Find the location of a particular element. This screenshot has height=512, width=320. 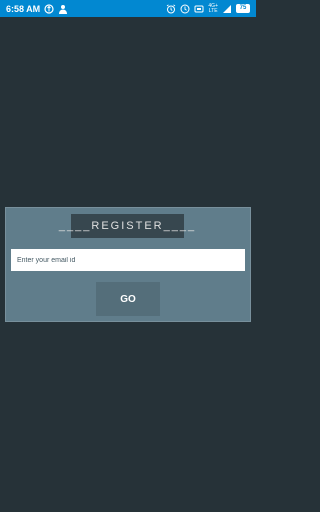

data-saver-icon is located at coordinates (49, 8).